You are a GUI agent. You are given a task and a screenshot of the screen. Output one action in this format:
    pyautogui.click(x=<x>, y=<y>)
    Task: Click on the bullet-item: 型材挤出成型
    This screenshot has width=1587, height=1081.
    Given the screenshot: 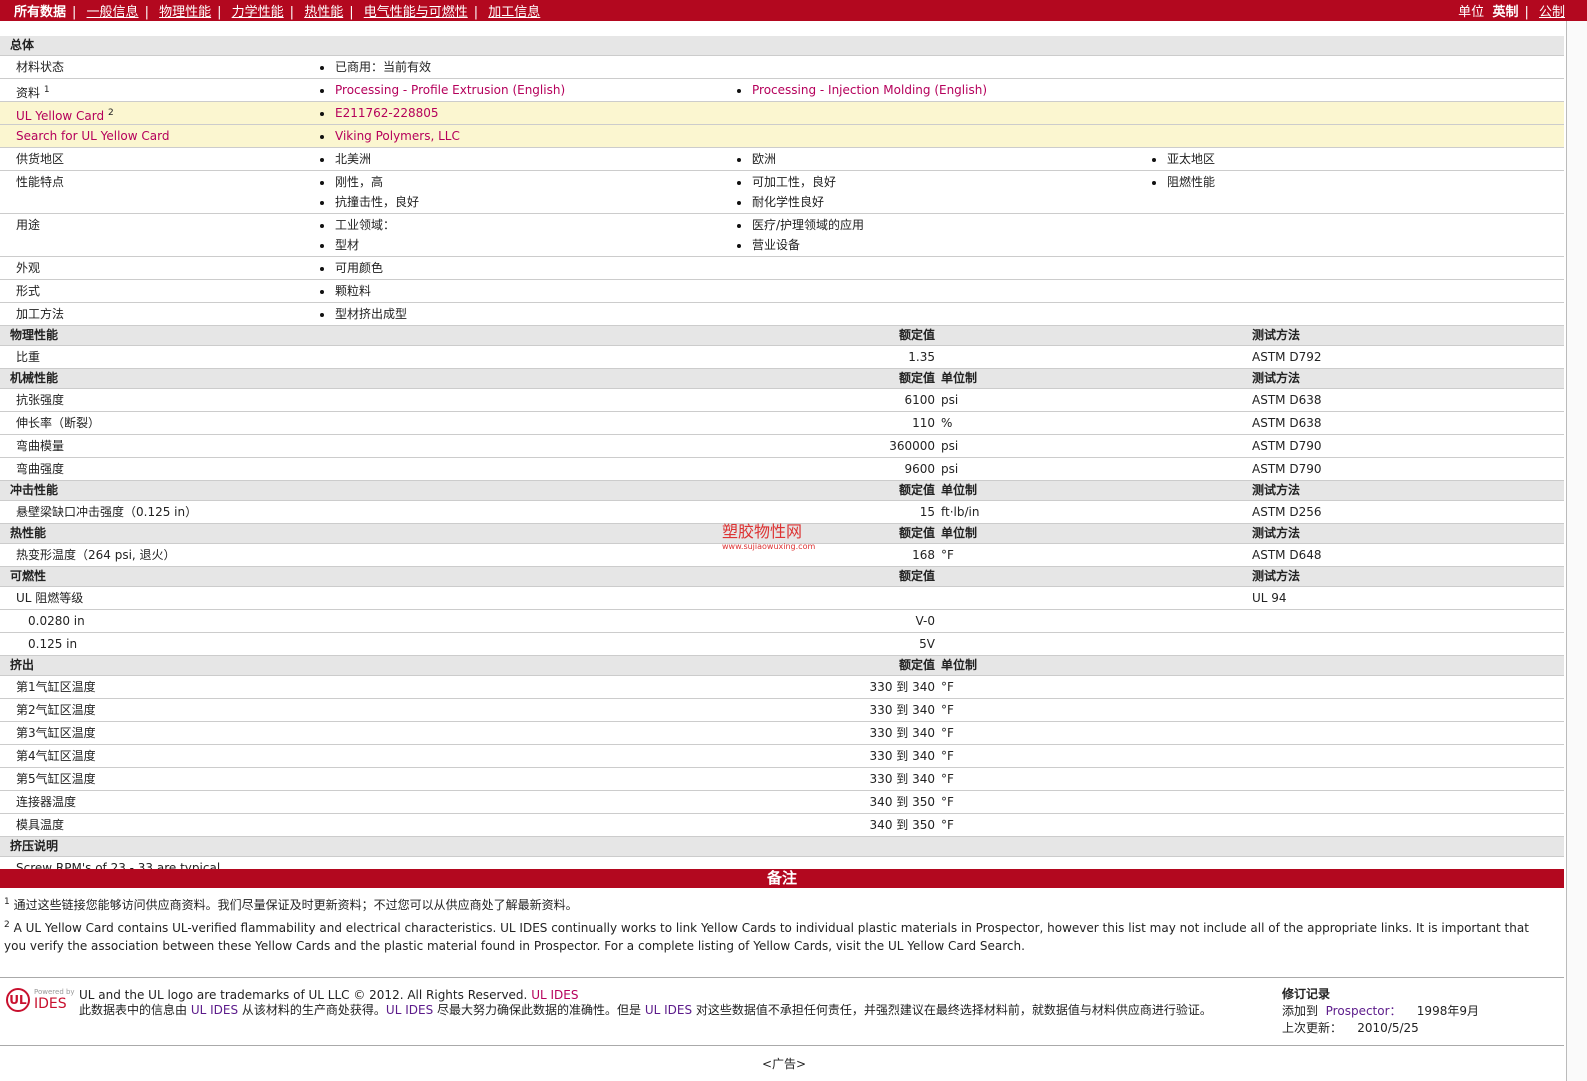 What is the action you would take?
    pyautogui.click(x=363, y=313)
    